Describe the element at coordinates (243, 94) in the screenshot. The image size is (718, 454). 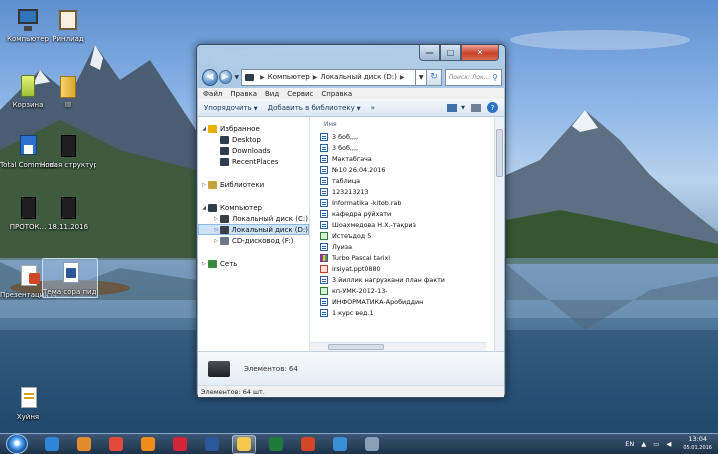
I see `menu-edit: Правка` at that location.